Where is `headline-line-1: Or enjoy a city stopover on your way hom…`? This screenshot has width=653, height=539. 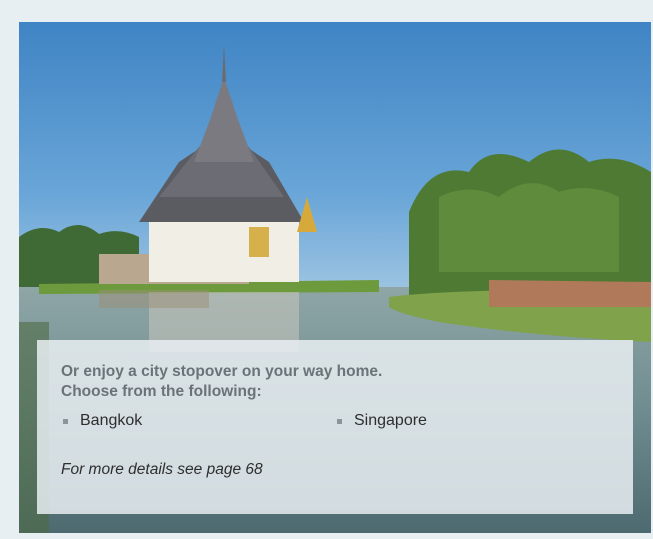
headline-line-1: Or enjoy a city stopover on your way hom… is located at coordinates (222, 371).